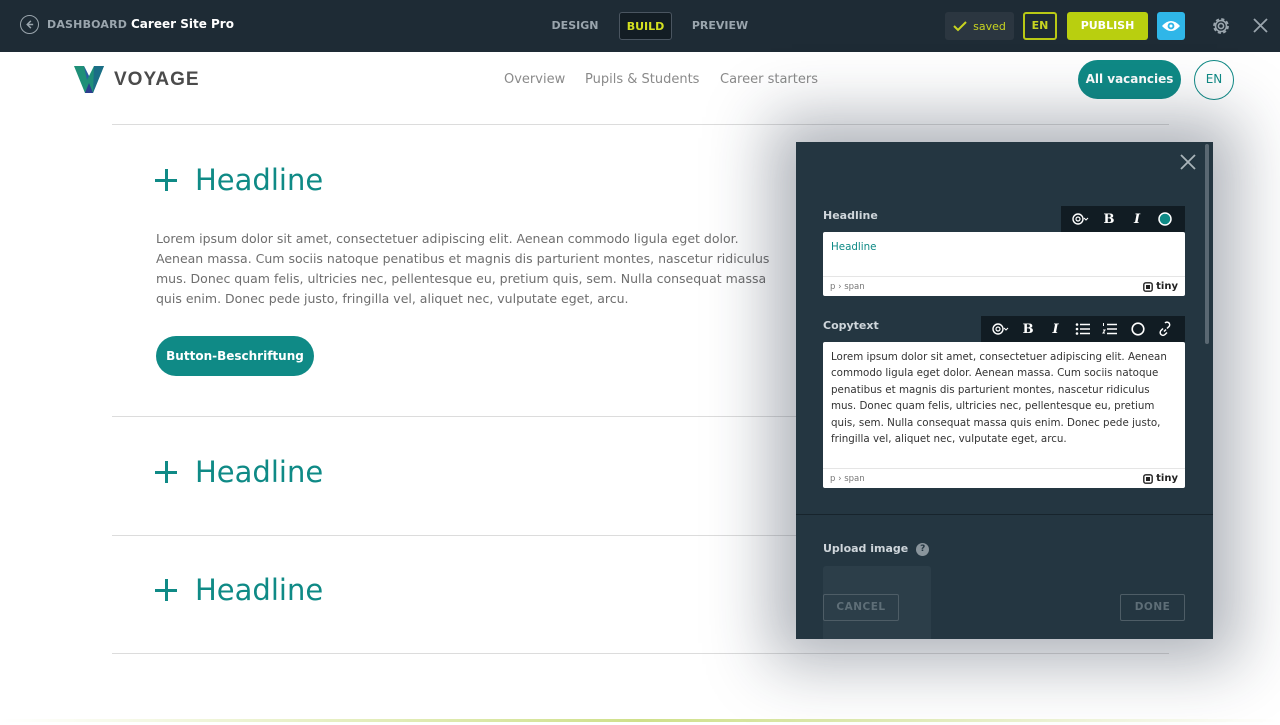  I want to click on headline-toolbar: B I, so click(1123, 219).